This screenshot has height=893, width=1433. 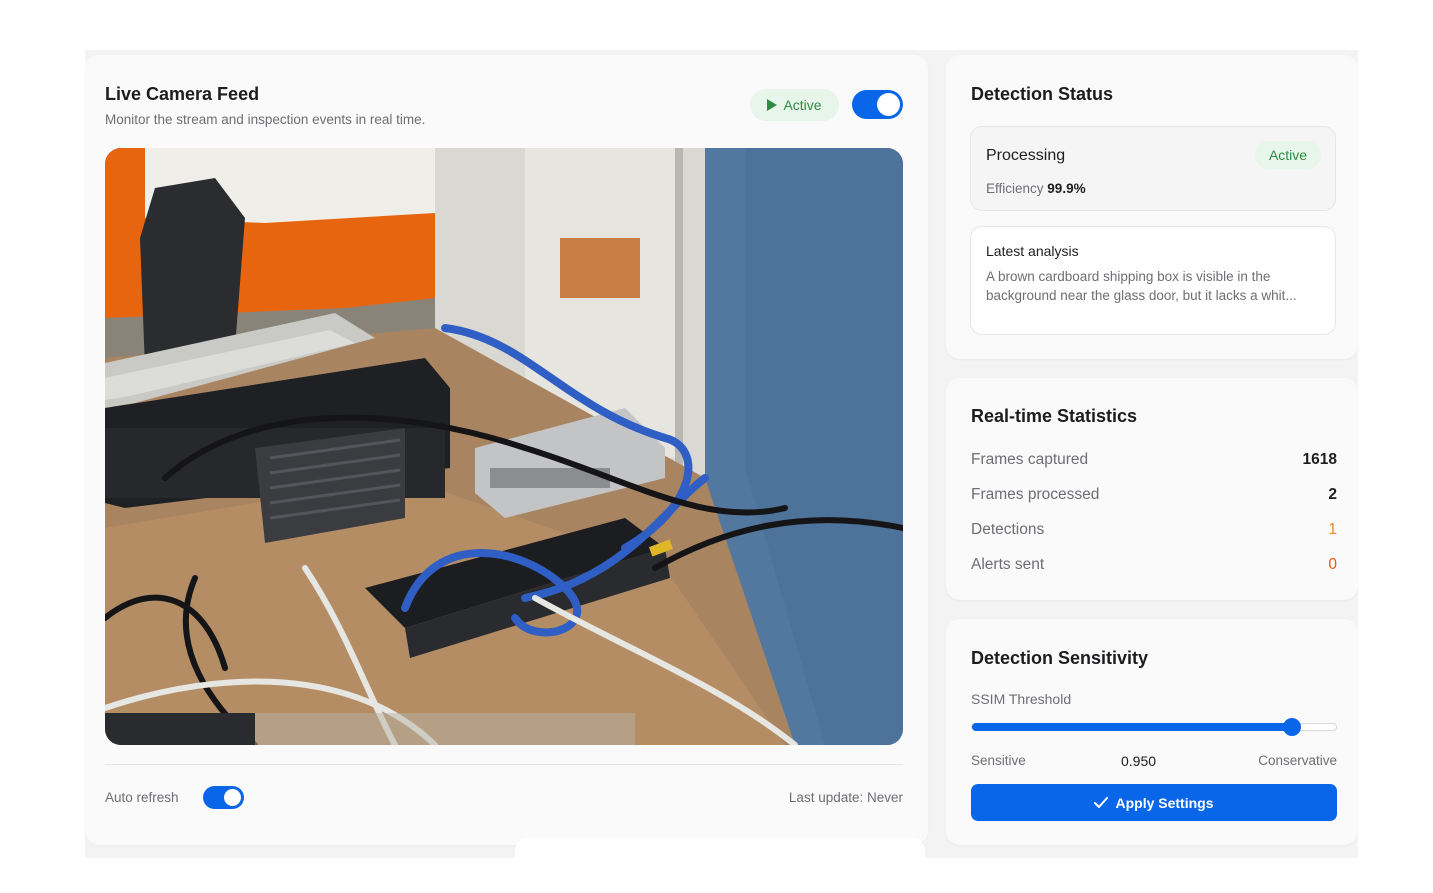 What do you see at coordinates (845, 797) in the screenshot?
I see `last-update-text: Last update: Never` at bounding box center [845, 797].